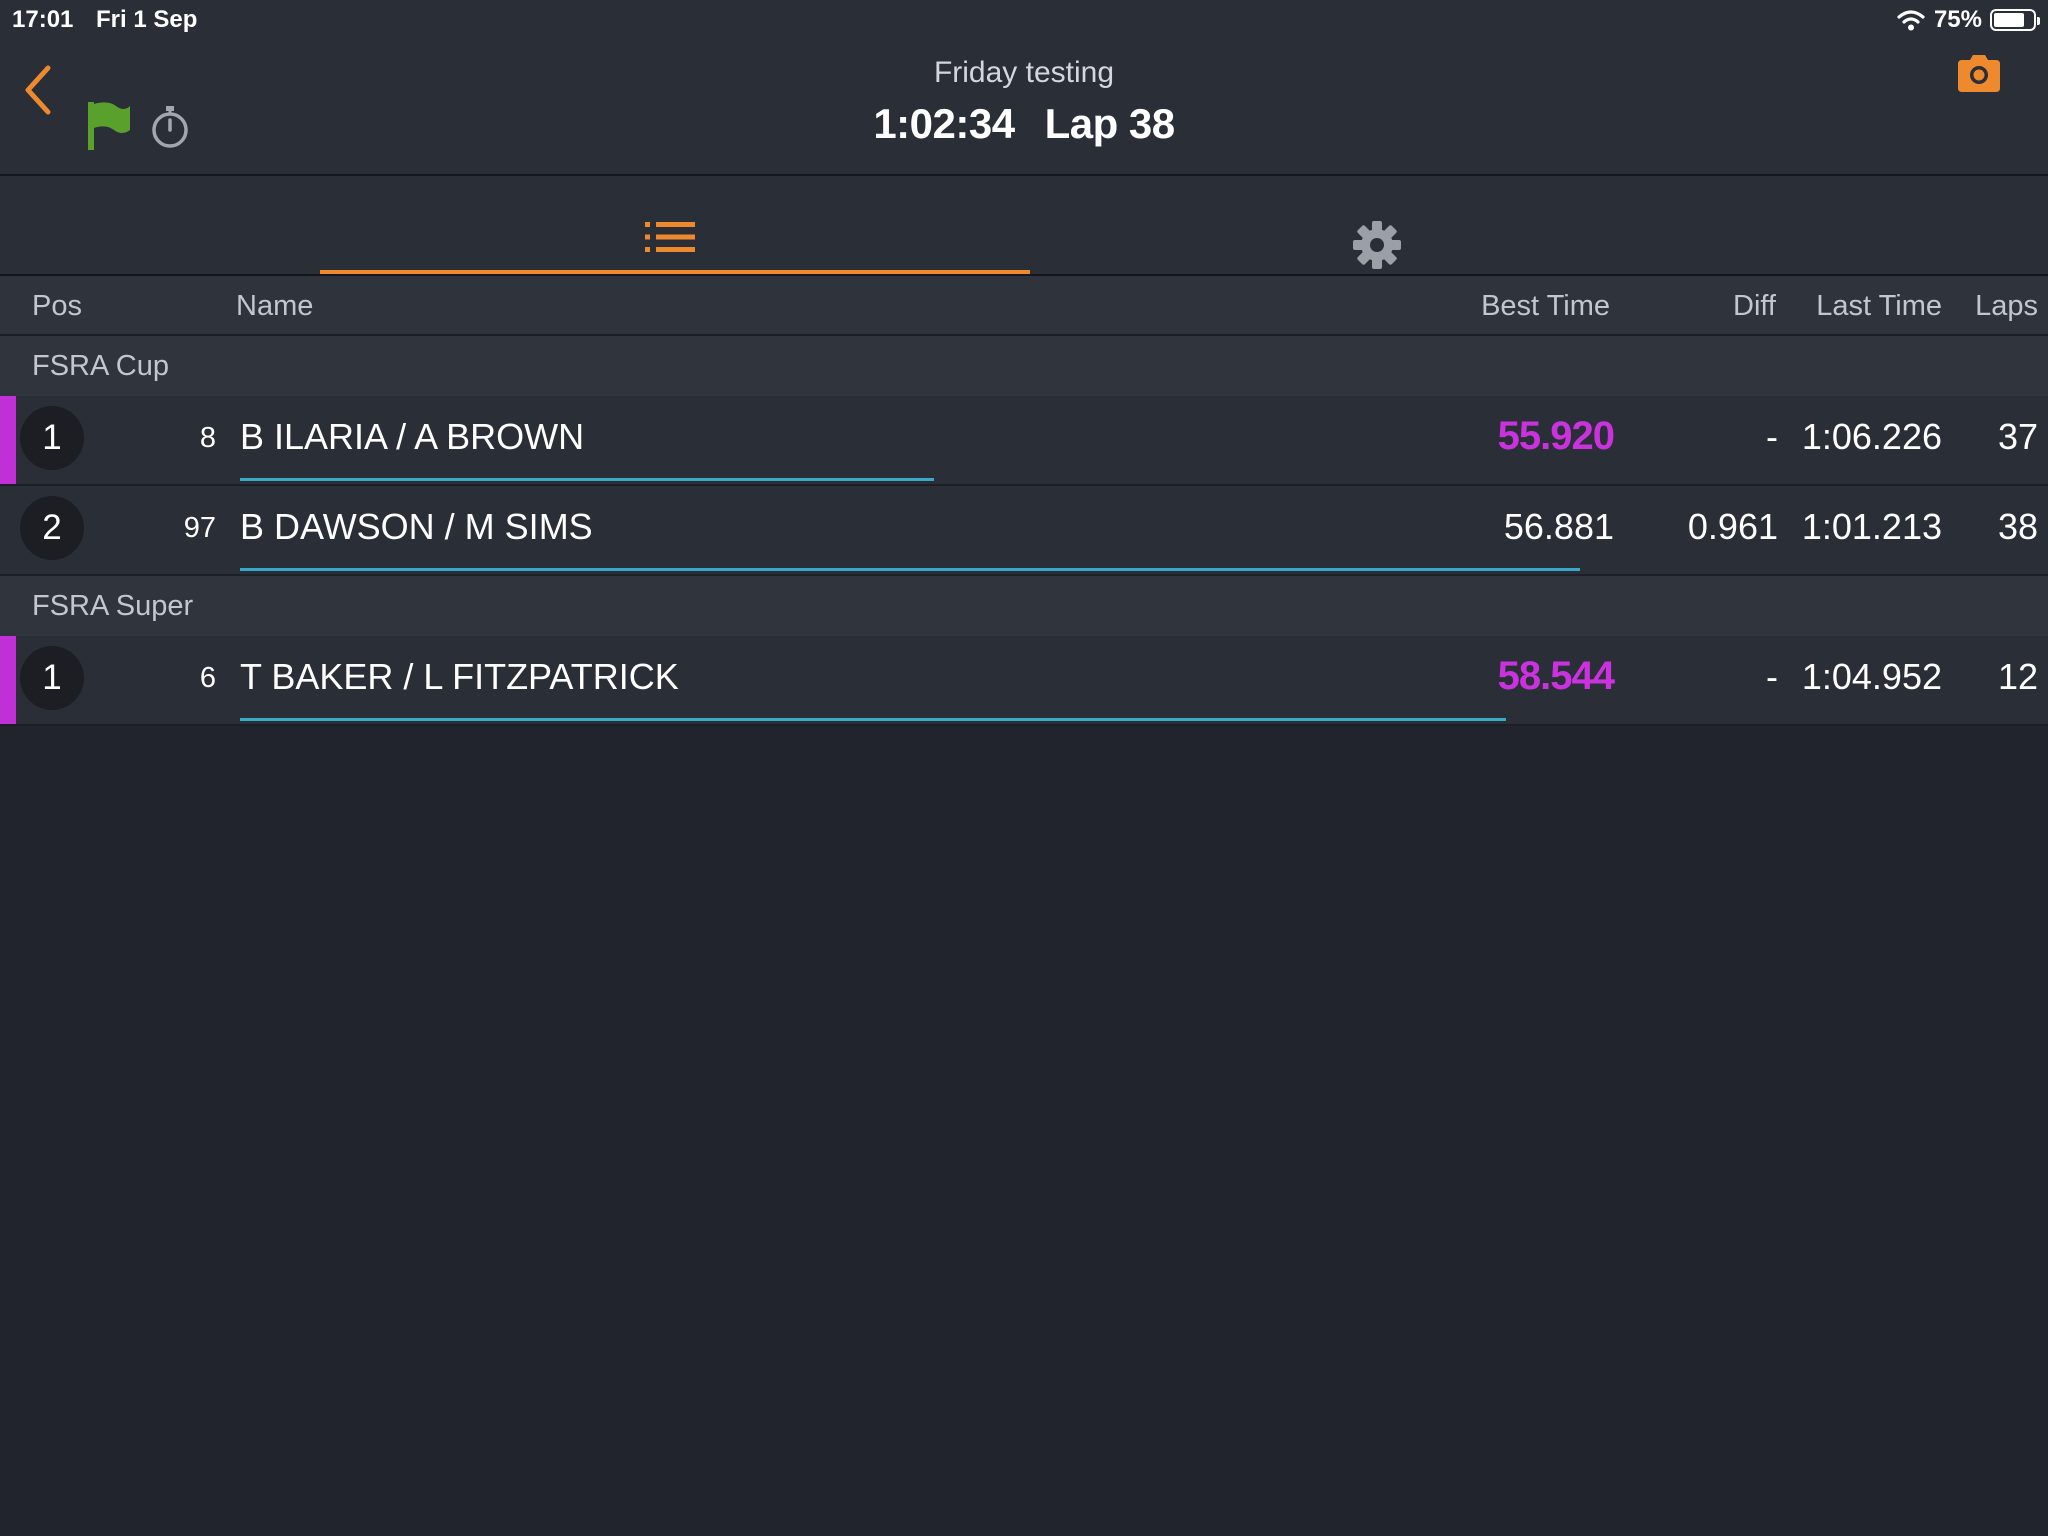  What do you see at coordinates (1866, 306) in the screenshot?
I see `col-last-time: Last Time` at bounding box center [1866, 306].